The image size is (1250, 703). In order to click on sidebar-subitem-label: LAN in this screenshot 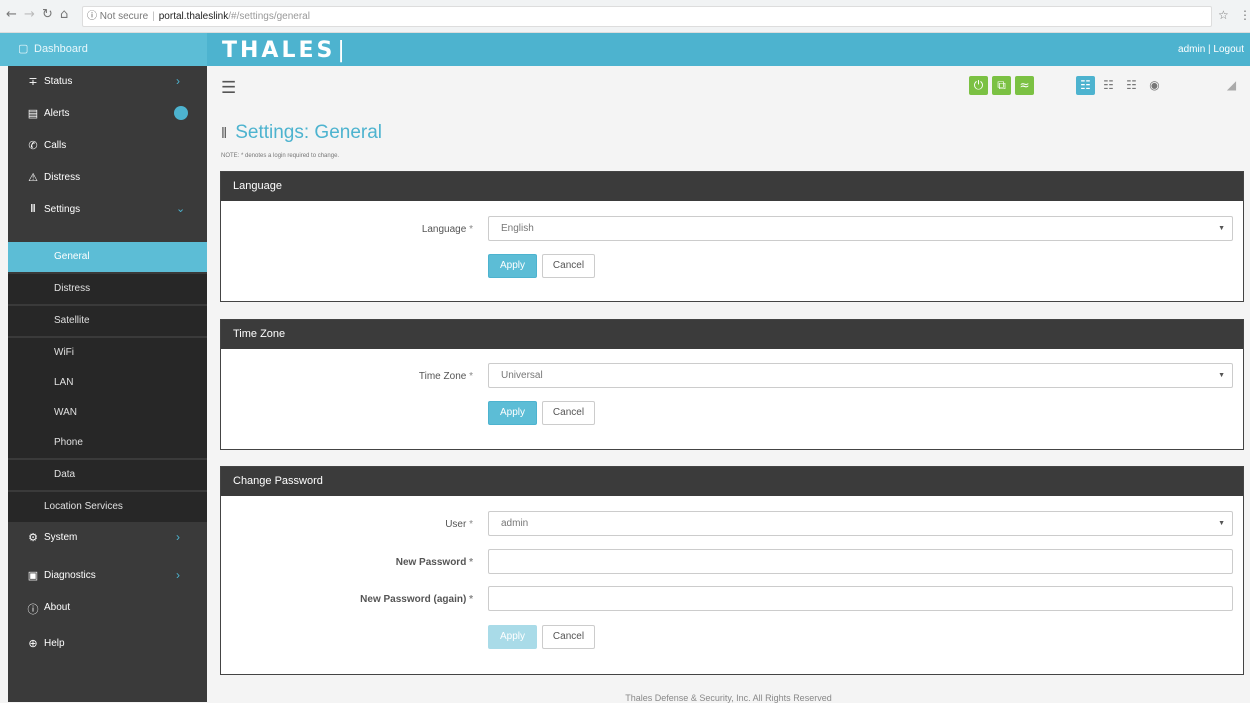, I will do `click(64, 382)`.